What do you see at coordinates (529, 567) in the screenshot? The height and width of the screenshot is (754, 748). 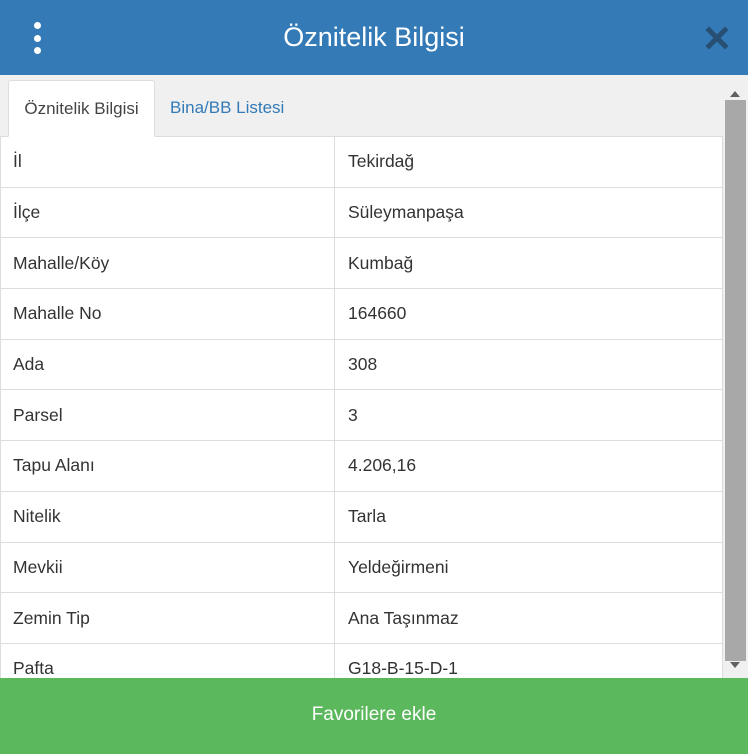 I see `attribute-value: Yeldeğirmeni` at bounding box center [529, 567].